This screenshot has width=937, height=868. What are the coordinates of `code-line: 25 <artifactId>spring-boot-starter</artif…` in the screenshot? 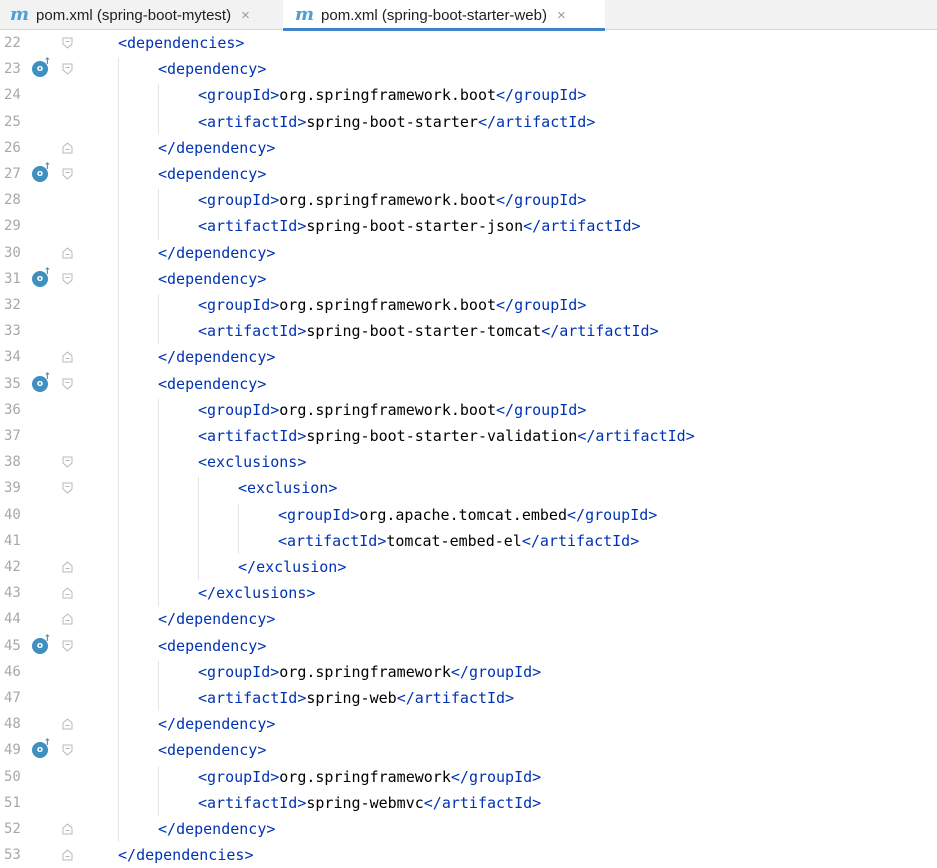 It's located at (468, 122).